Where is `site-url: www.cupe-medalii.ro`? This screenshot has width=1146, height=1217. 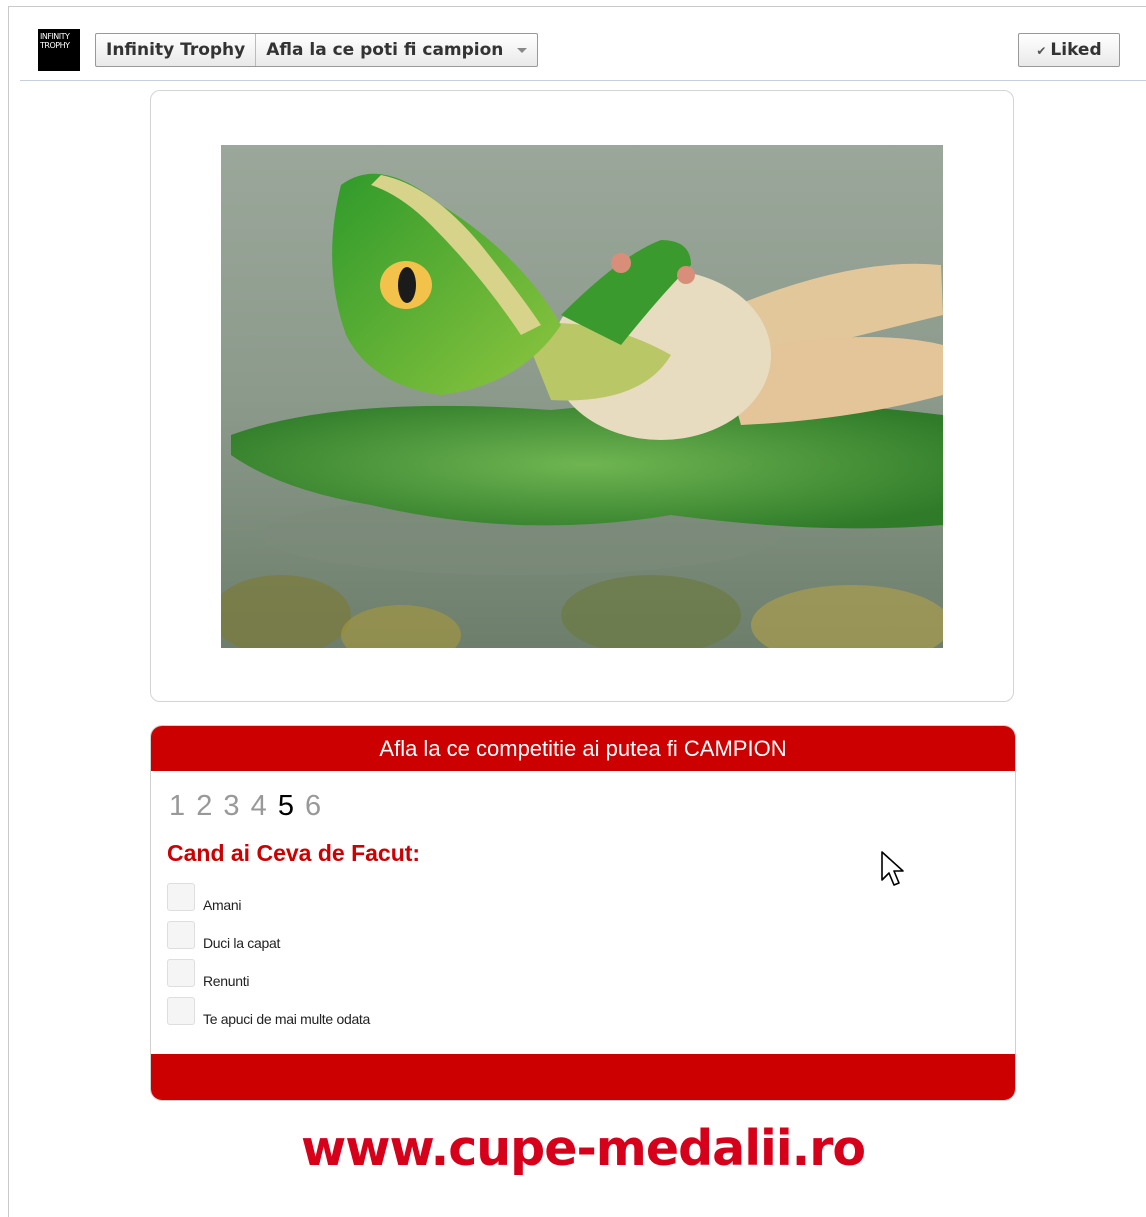
site-url: www.cupe-medalii.ro is located at coordinates (573, 1148).